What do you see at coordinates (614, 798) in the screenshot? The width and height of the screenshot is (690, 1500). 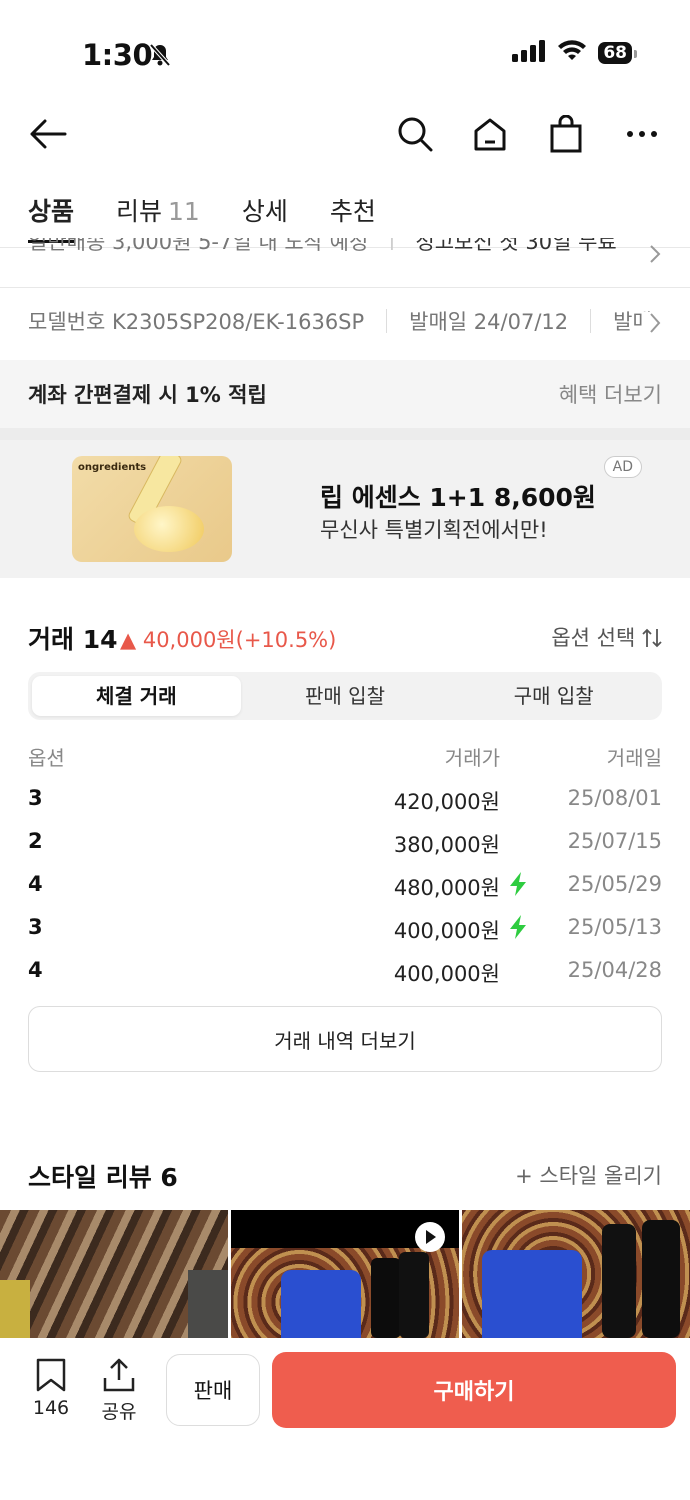 I see `row-date: 25/08/01` at bounding box center [614, 798].